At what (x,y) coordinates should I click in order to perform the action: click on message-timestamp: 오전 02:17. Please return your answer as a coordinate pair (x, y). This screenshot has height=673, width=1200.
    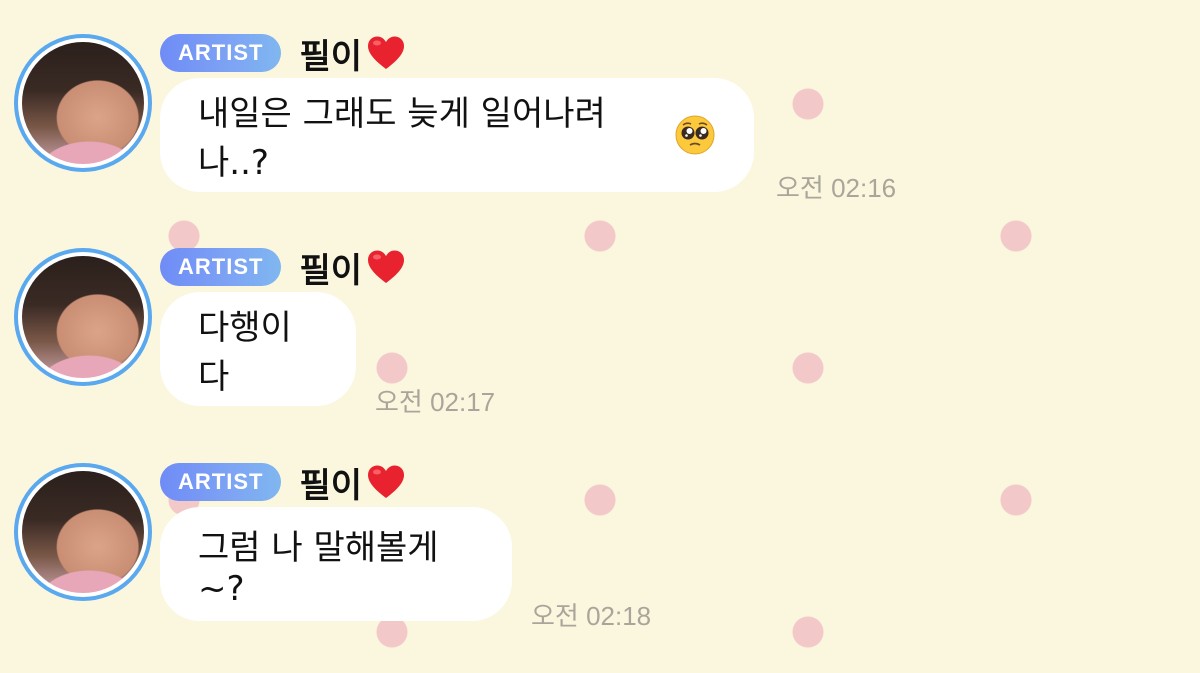
    Looking at the image, I should click on (435, 402).